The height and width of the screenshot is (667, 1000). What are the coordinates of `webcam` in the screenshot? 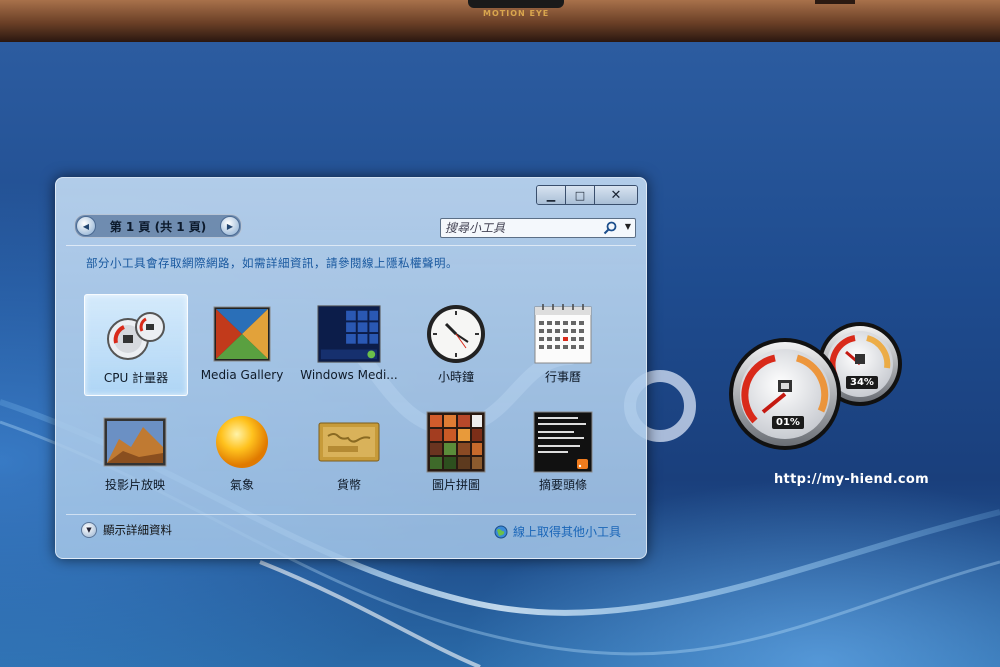 It's located at (516, 4).